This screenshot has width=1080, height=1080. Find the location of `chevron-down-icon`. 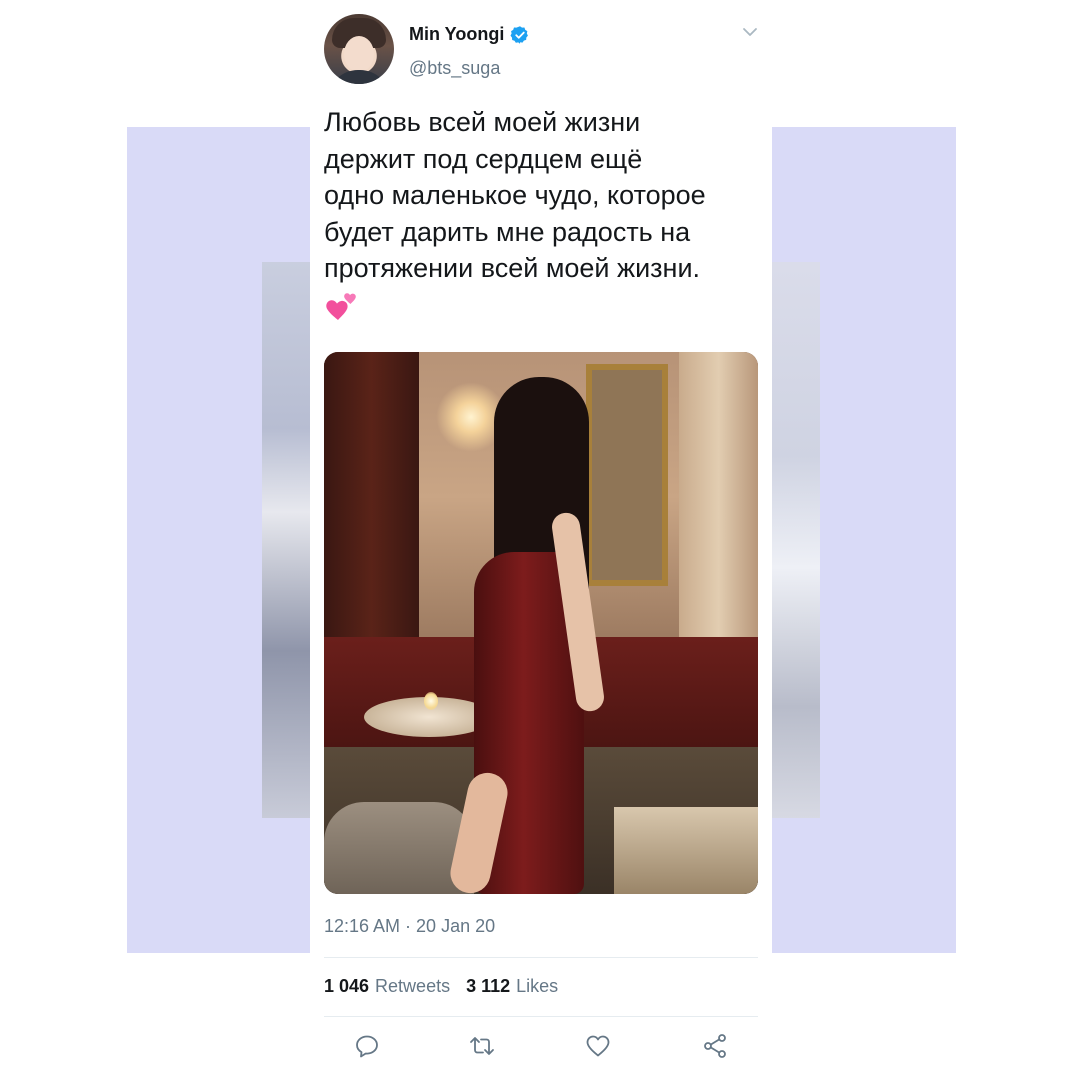

chevron-down-icon is located at coordinates (750, 32).